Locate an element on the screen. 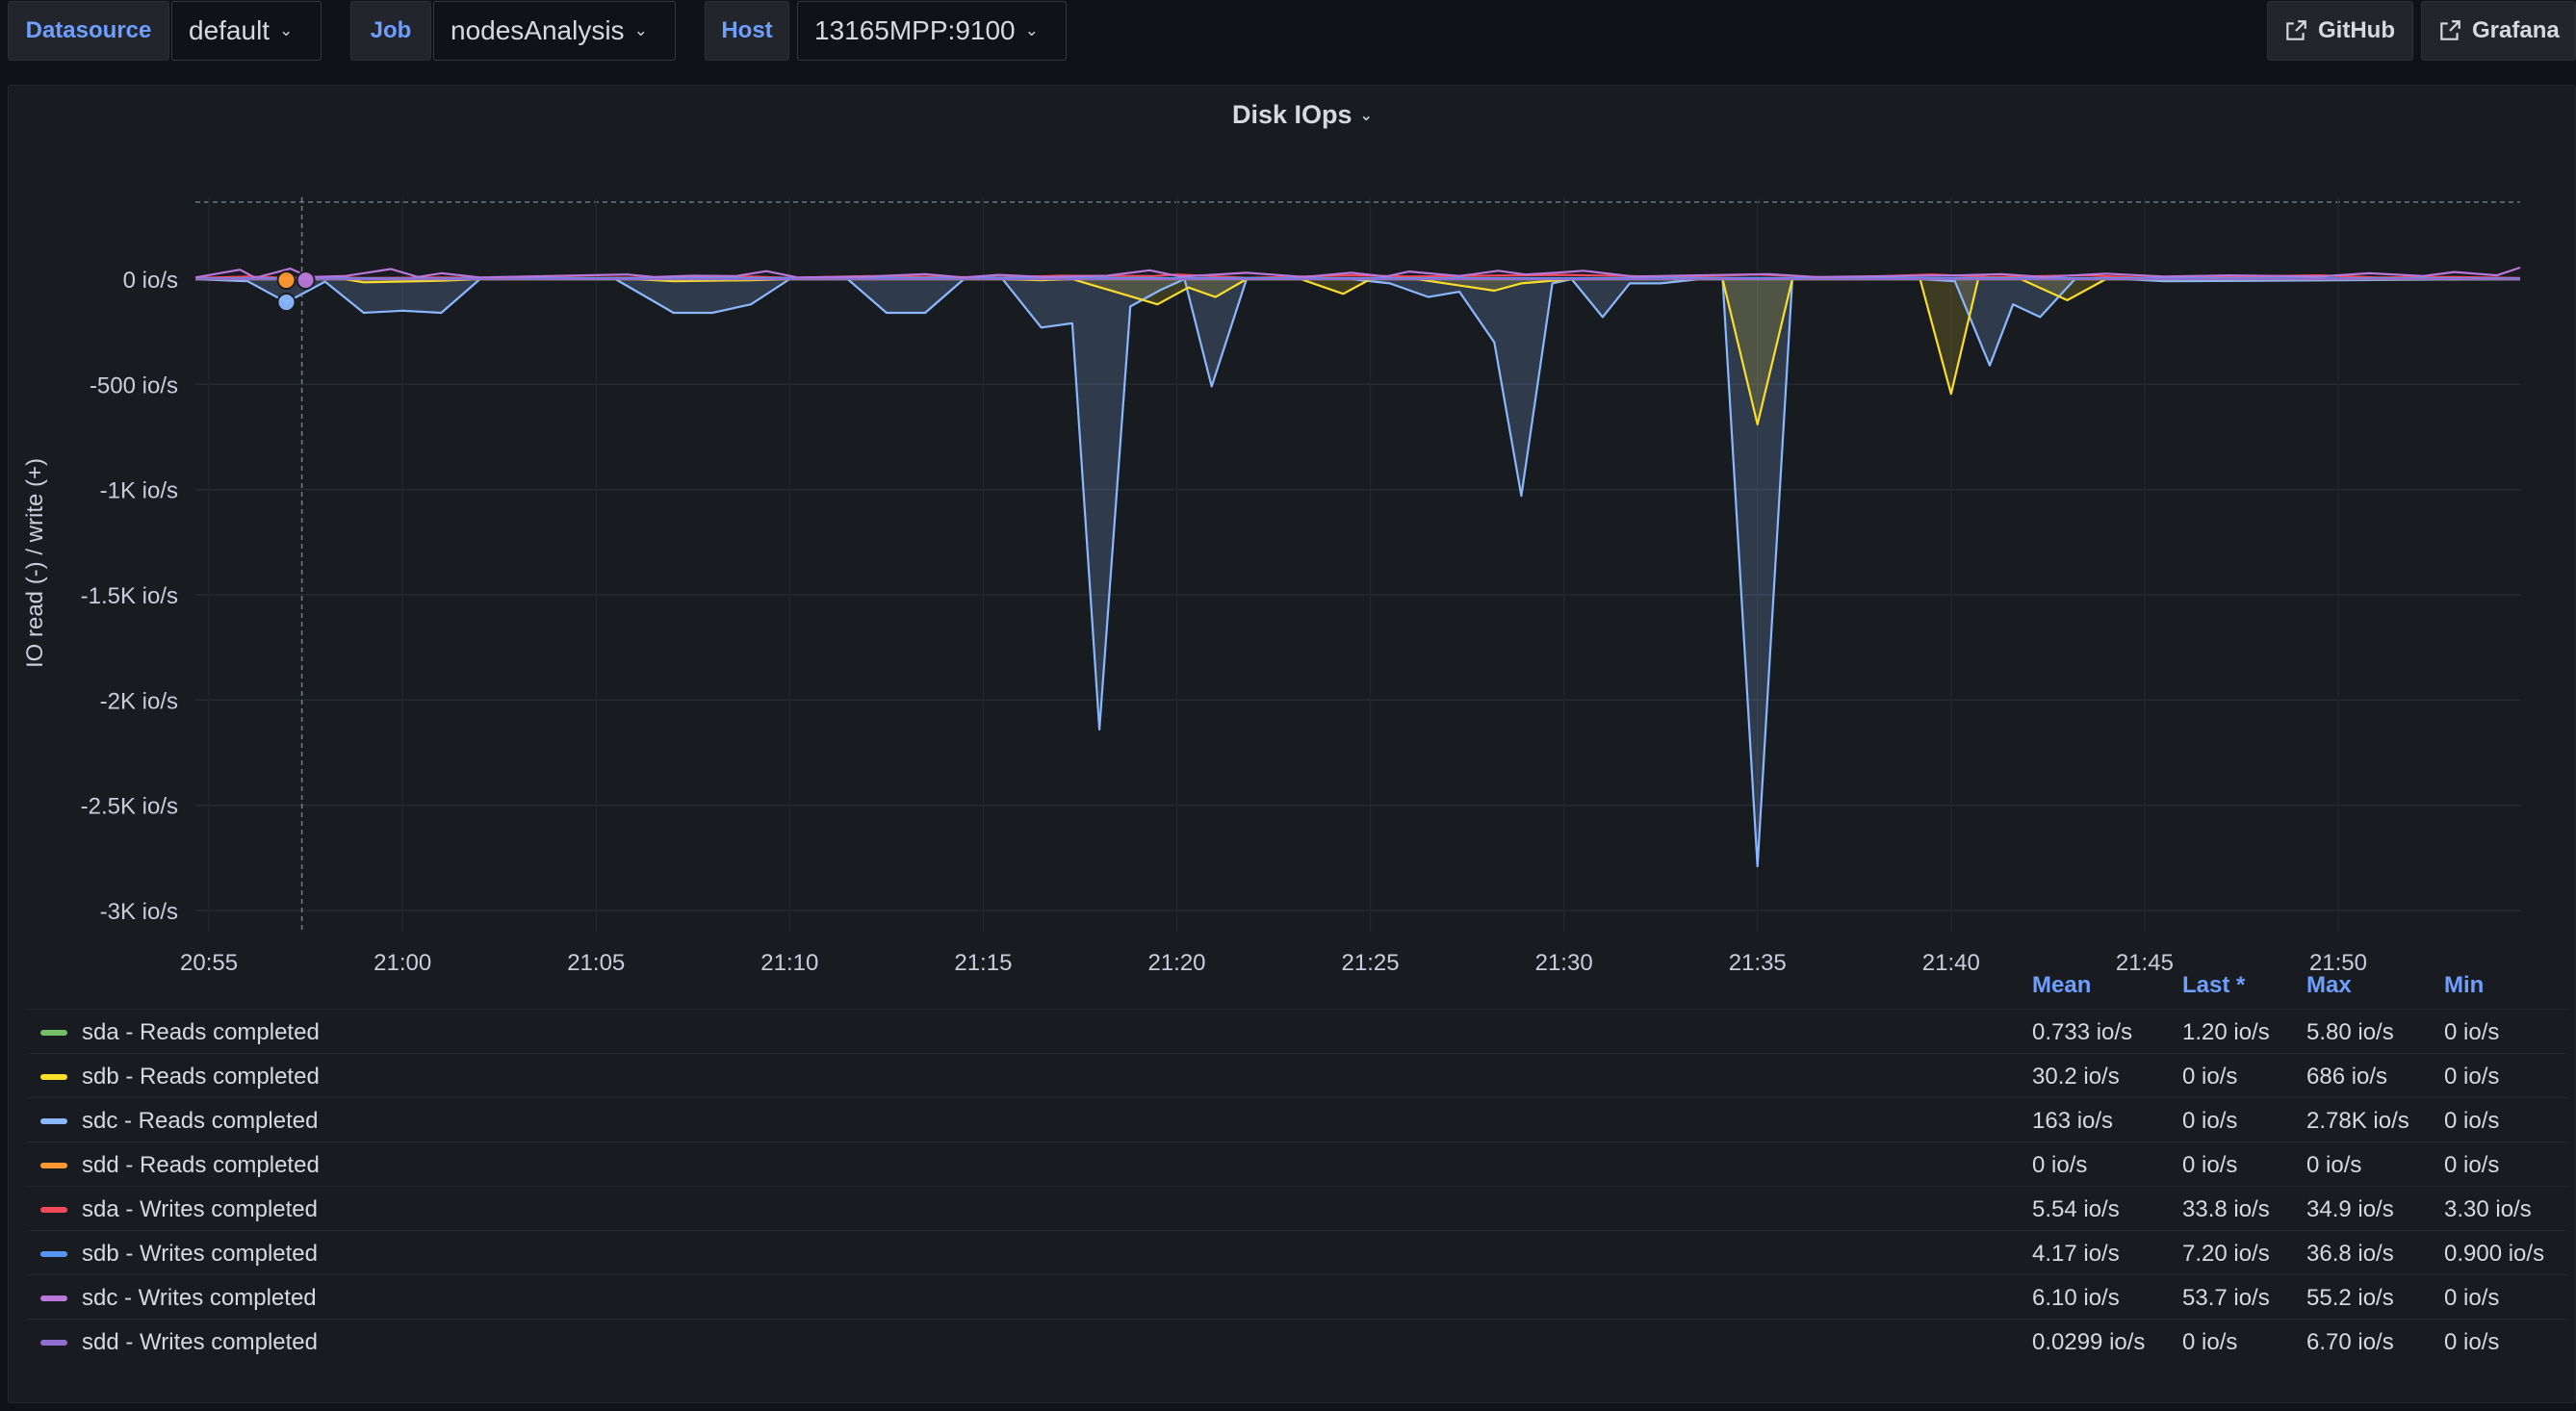 The image size is (2576, 1411). legend-last-value: 53.7 io/s is located at coordinates (2226, 1298).